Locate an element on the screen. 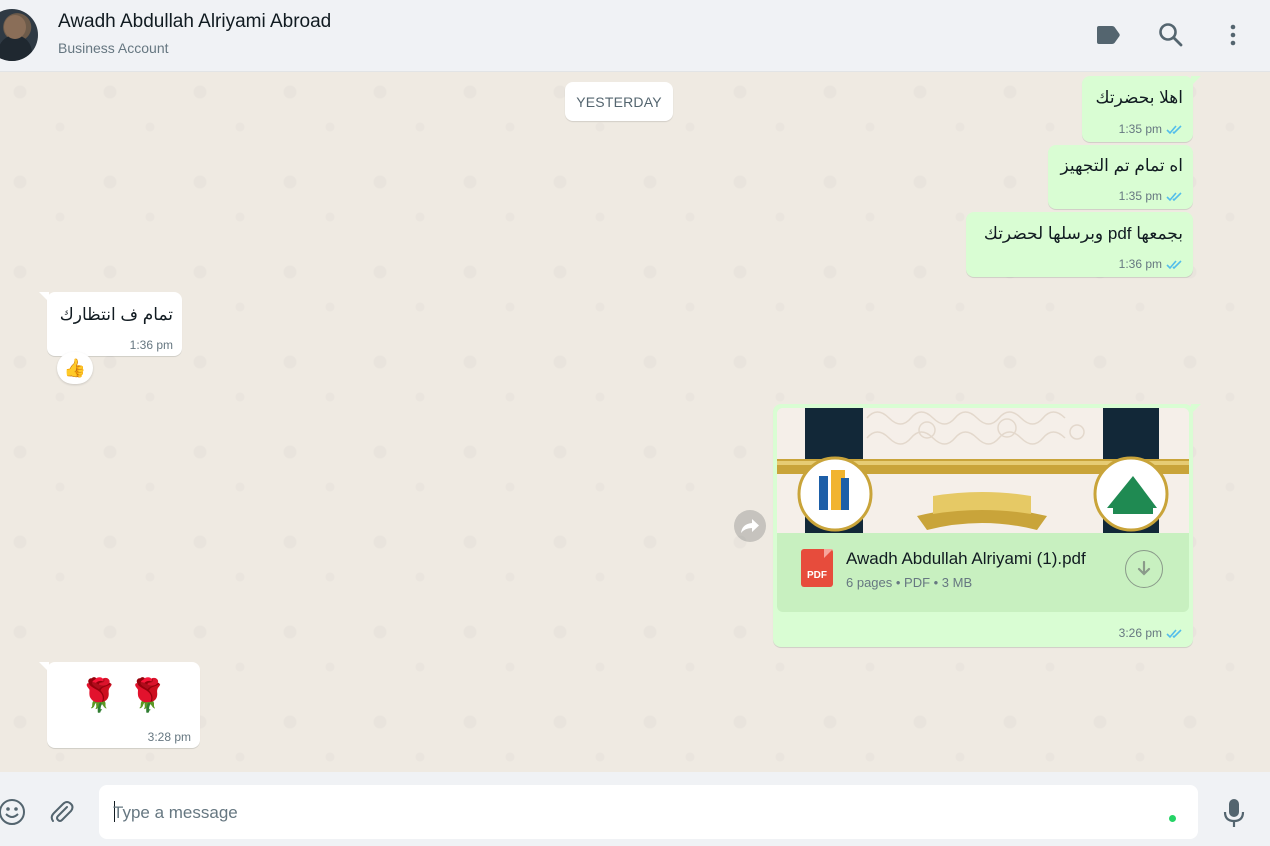 The height and width of the screenshot is (846, 1270). message-text: تمام ف انتظارك is located at coordinates (116, 314).